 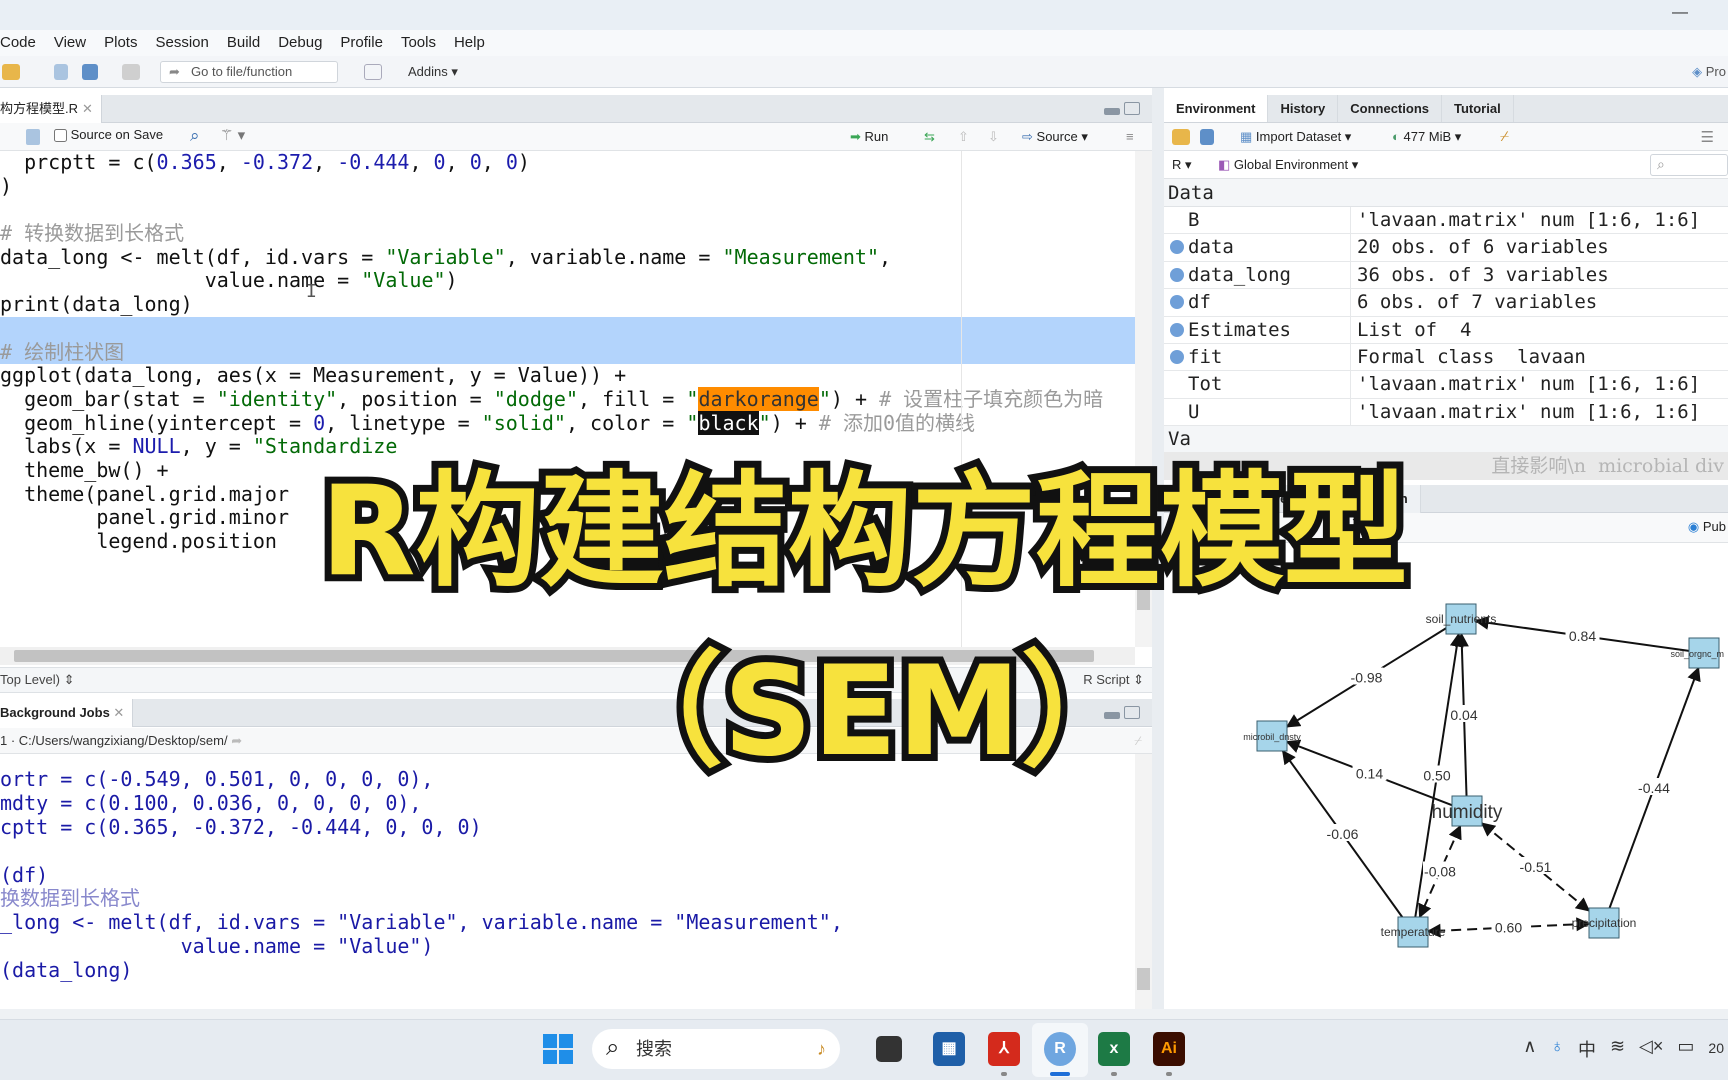 What do you see at coordinates (418, 43) in the screenshot?
I see `menu-tools: Tools` at bounding box center [418, 43].